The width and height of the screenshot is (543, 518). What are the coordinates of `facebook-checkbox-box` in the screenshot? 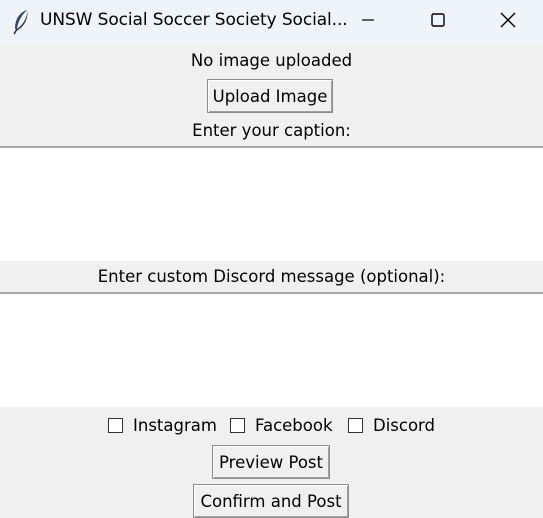 It's located at (237, 425).